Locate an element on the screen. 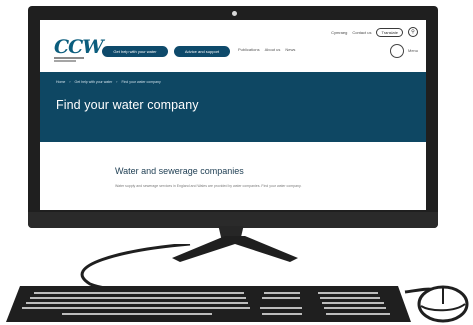 Image resolution: width=473 pixels, height=325 pixels. page-title: Find your water company is located at coordinates (127, 105).